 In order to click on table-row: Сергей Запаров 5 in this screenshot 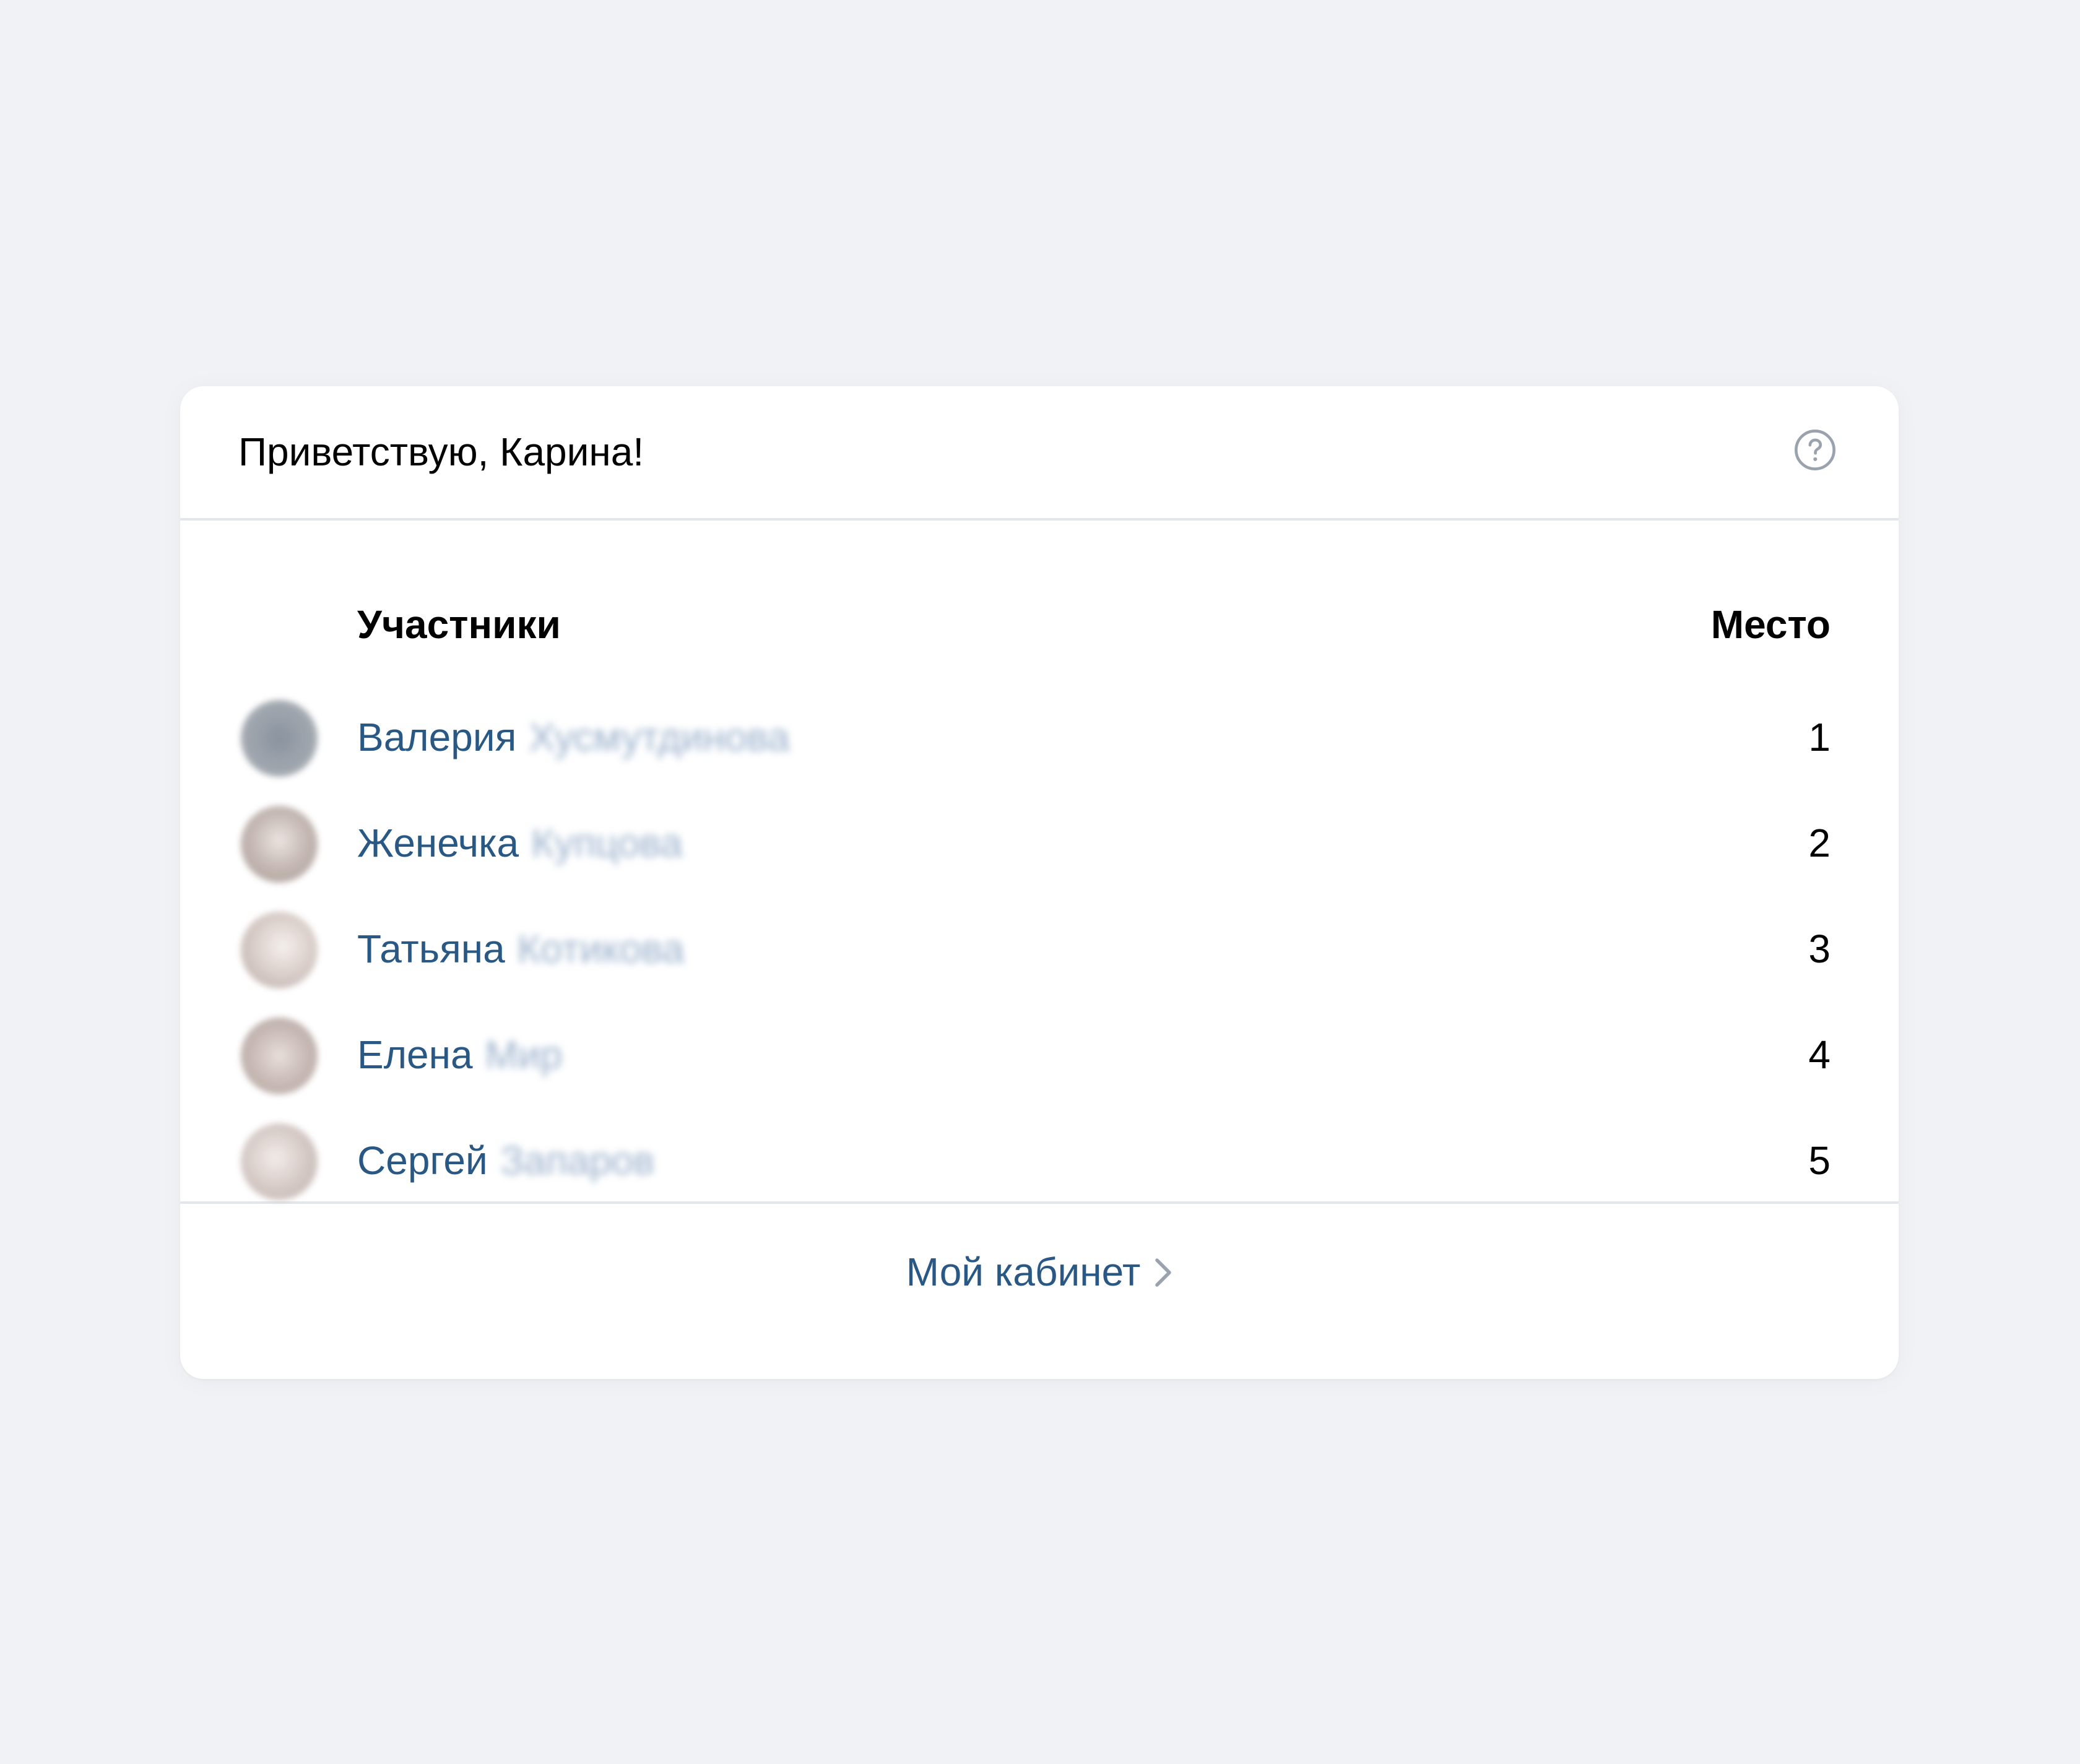, I will do `click(1039, 1161)`.